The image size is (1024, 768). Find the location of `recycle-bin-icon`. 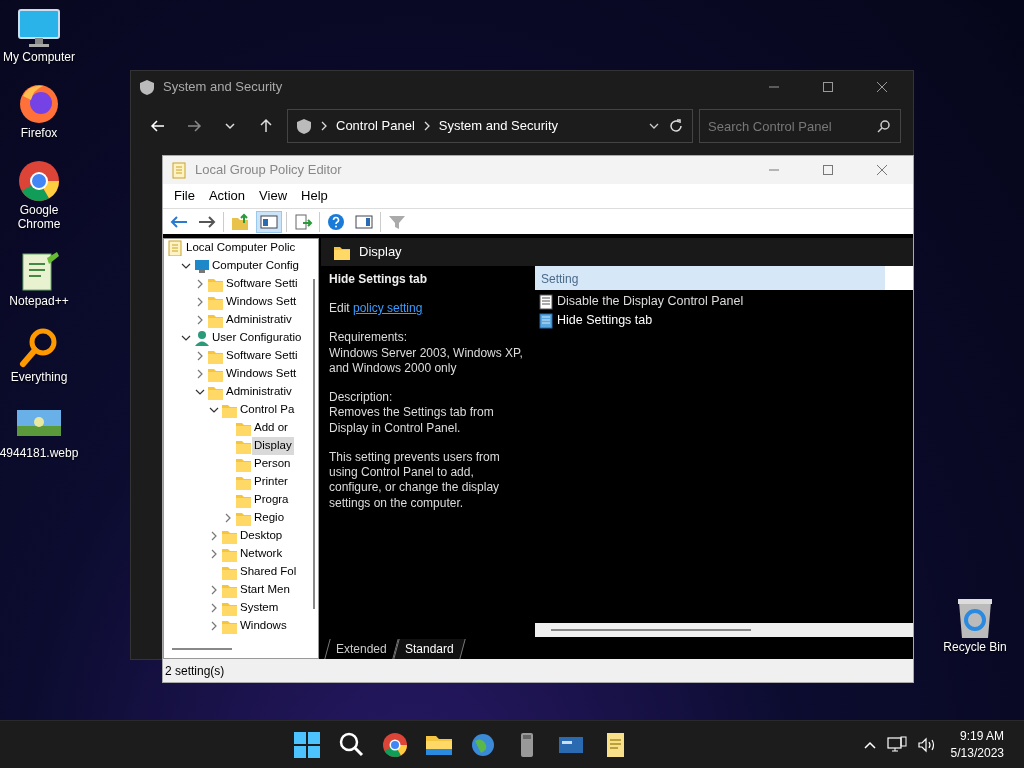

recycle-bin-icon is located at coordinates (975, 618).